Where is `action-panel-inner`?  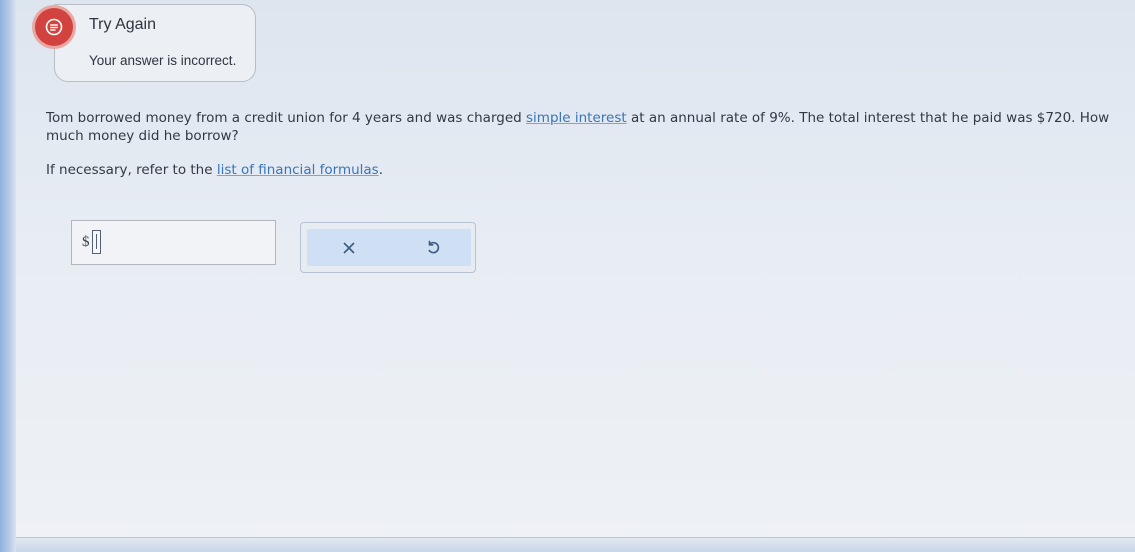
action-panel-inner is located at coordinates (389, 247).